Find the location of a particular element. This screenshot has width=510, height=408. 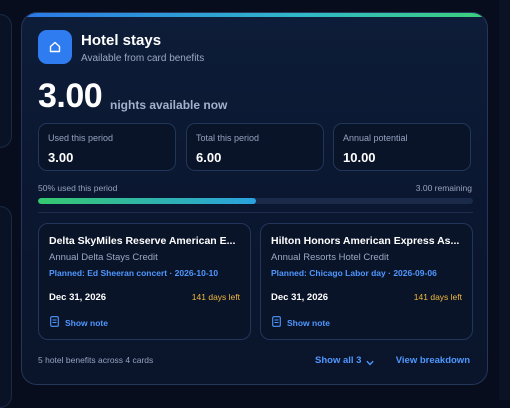

stat-value: 6.00 is located at coordinates (209, 157).